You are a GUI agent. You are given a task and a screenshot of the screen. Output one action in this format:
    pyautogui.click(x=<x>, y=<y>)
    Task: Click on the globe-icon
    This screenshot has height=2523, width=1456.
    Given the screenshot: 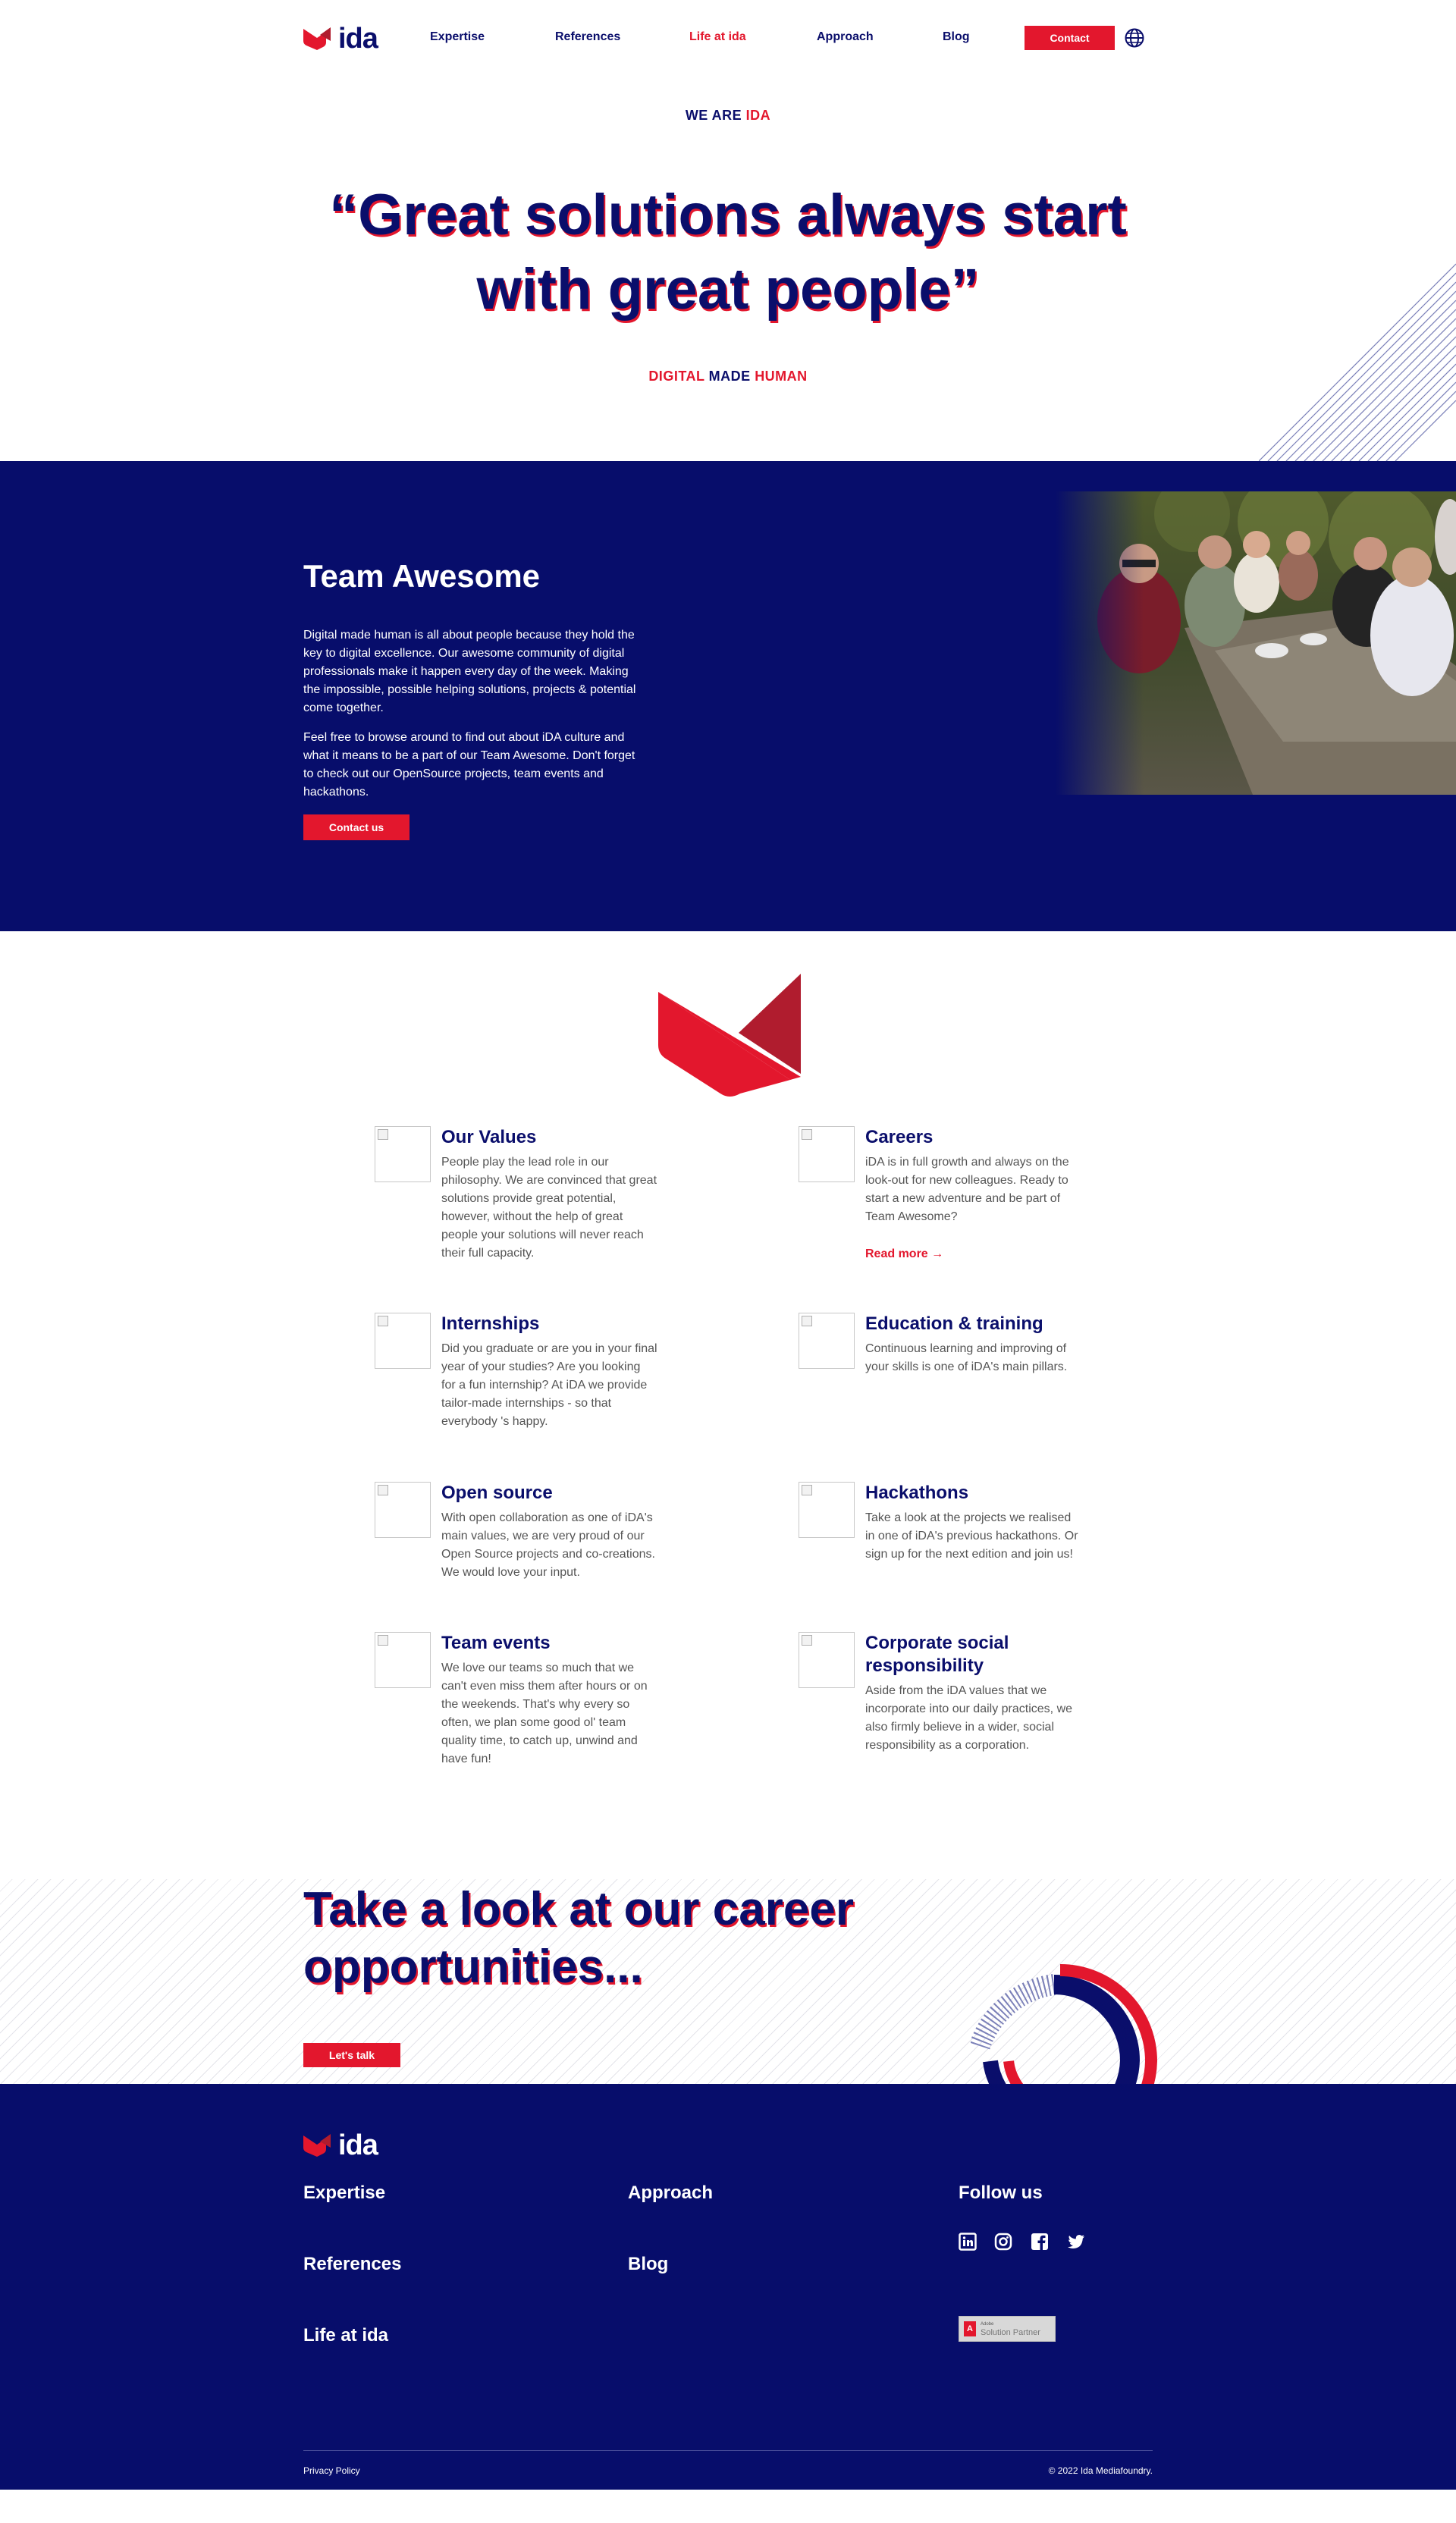 What is the action you would take?
    pyautogui.click(x=1134, y=38)
    